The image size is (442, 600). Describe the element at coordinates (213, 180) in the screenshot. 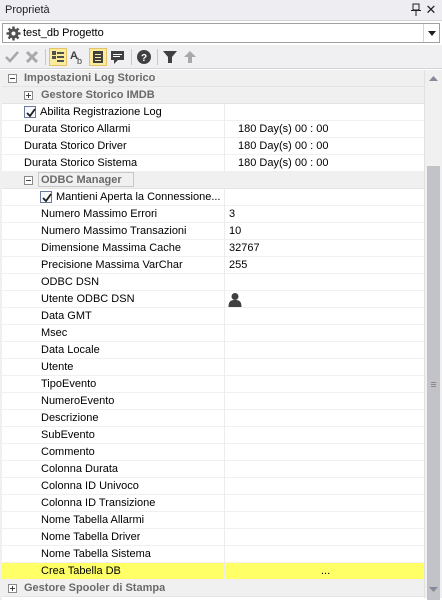

I see `subcategory-row: ODBC Manager` at that location.